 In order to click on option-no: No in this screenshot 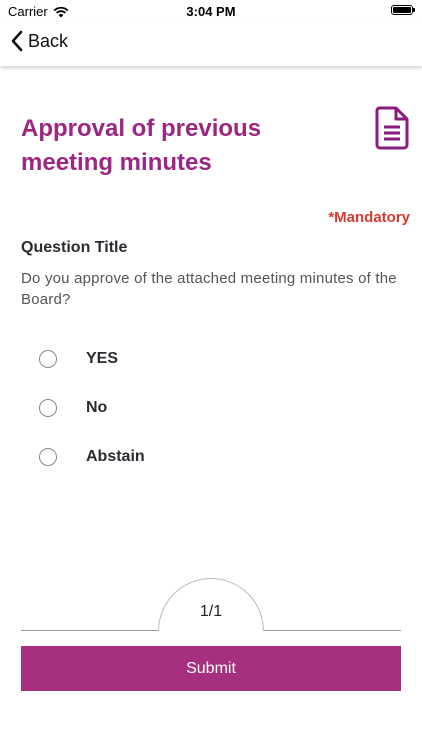, I will do `click(139, 408)`.